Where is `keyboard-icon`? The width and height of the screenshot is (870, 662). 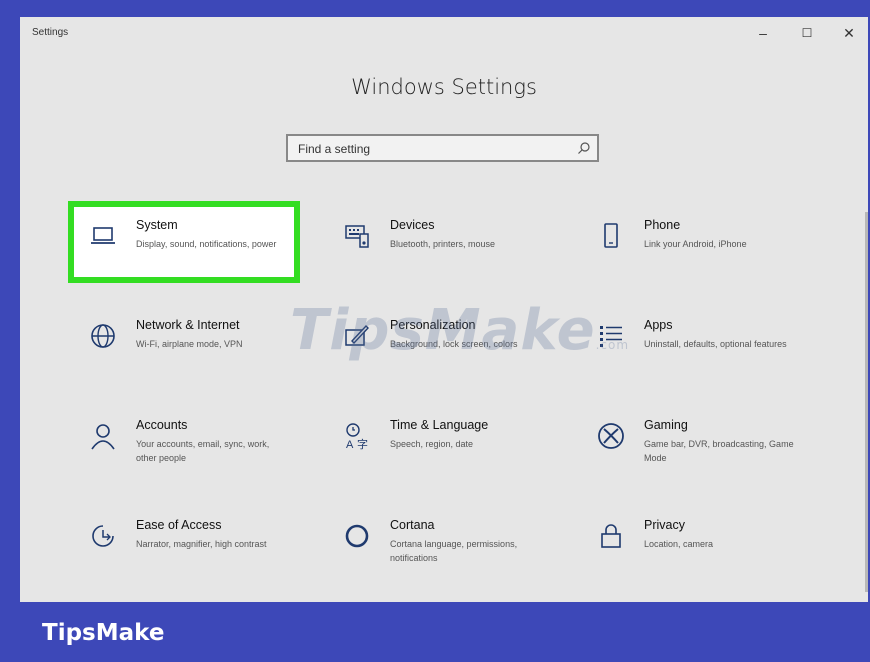 keyboard-icon is located at coordinates (357, 236).